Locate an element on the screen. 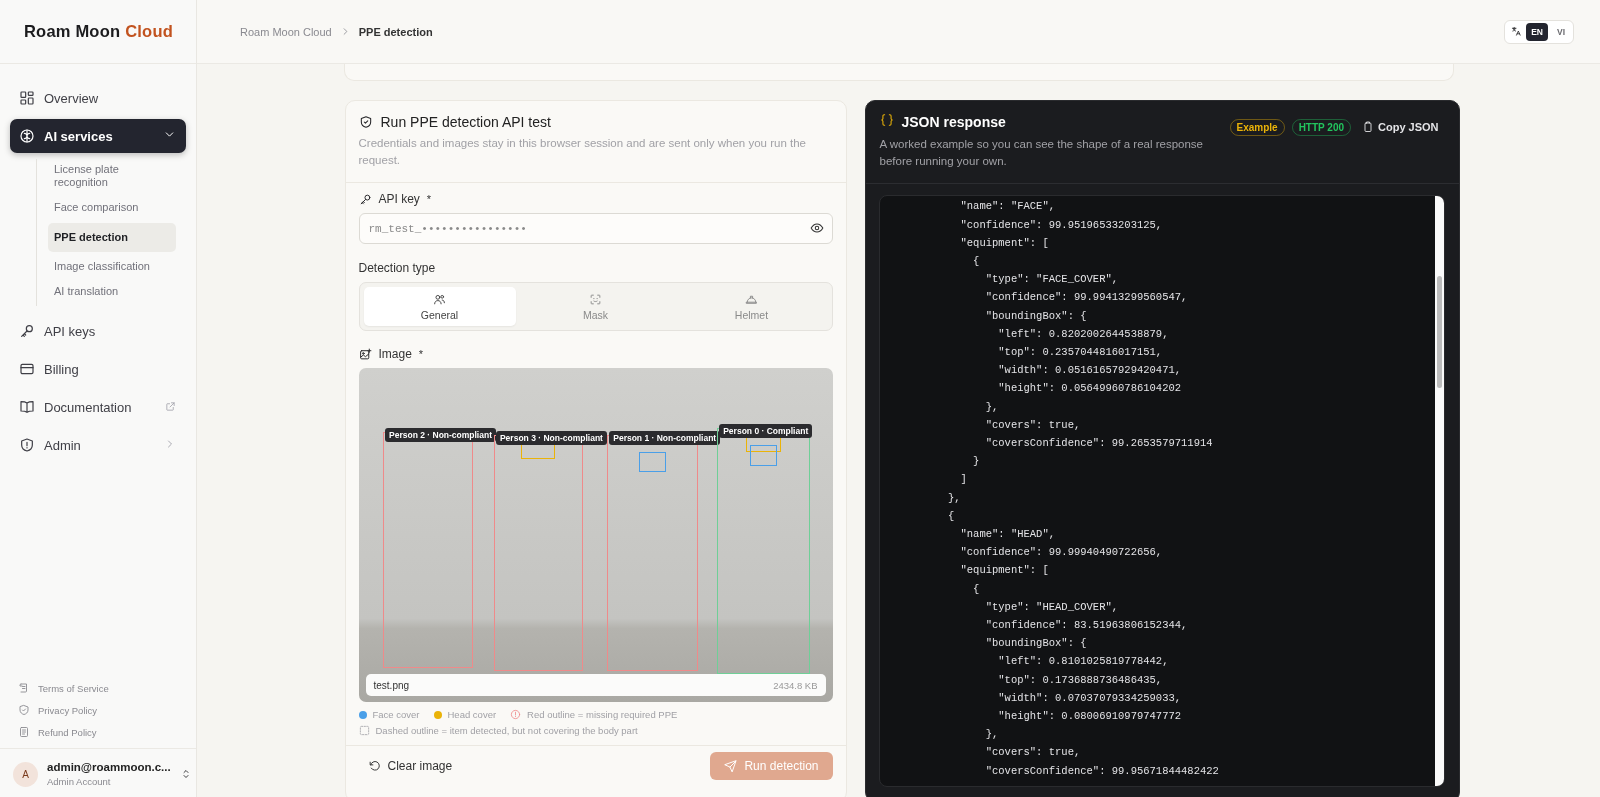 This screenshot has width=1600, height=797. dashed-square-icon is located at coordinates (364, 731).